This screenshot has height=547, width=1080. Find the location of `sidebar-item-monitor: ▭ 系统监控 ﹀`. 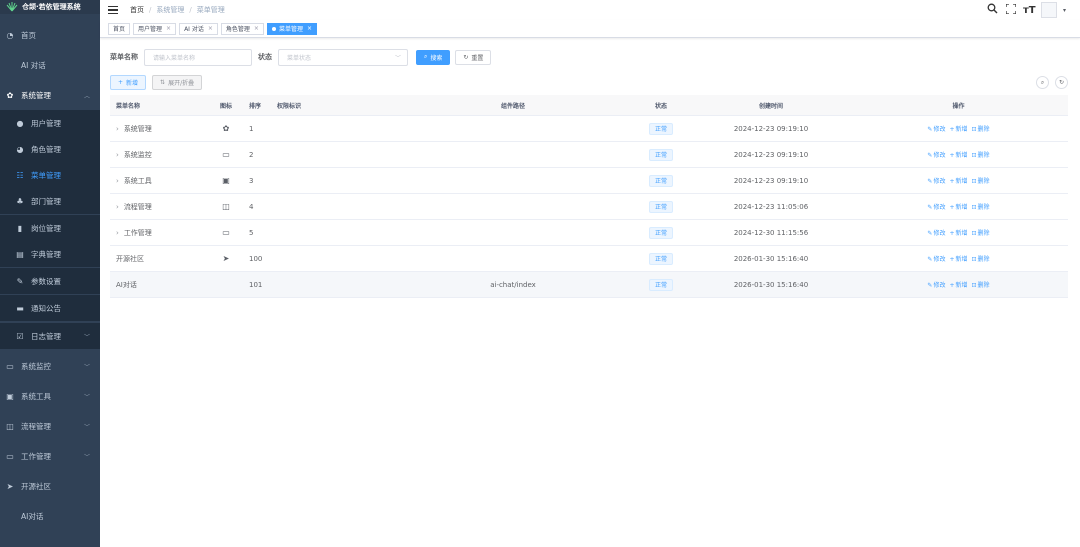

sidebar-item-monitor: ▭ 系统监控 ﹀ is located at coordinates (50, 366).